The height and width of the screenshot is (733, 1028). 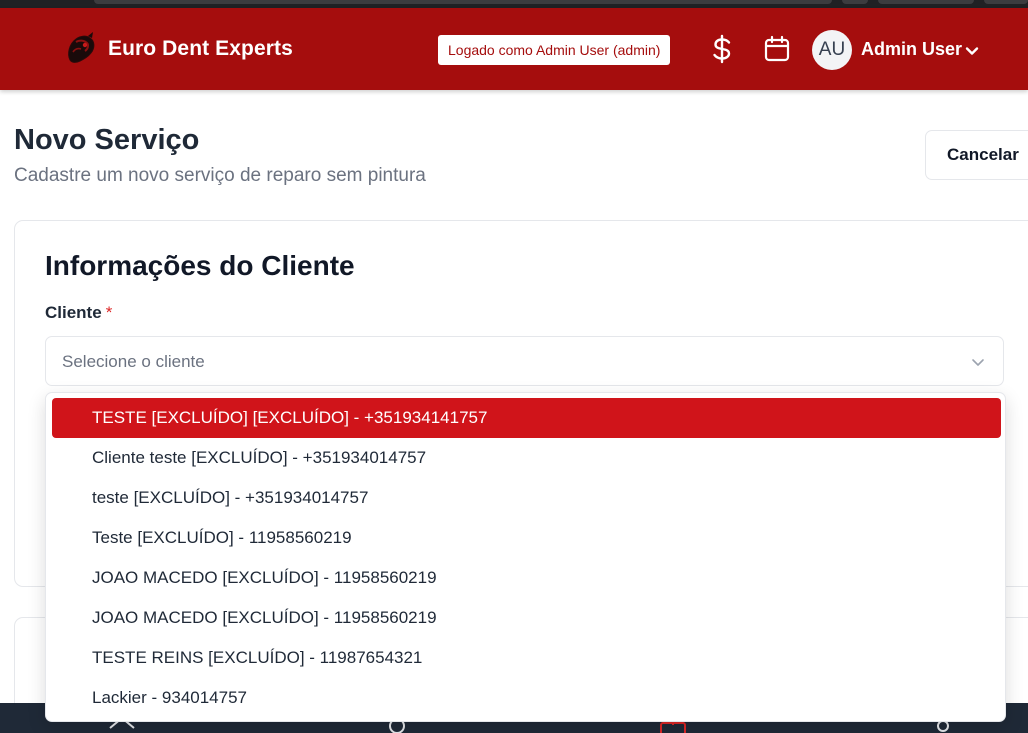 What do you see at coordinates (526, 538) in the screenshot?
I see `client-option: Teste [EXCLUÍDO] - 11958560219` at bounding box center [526, 538].